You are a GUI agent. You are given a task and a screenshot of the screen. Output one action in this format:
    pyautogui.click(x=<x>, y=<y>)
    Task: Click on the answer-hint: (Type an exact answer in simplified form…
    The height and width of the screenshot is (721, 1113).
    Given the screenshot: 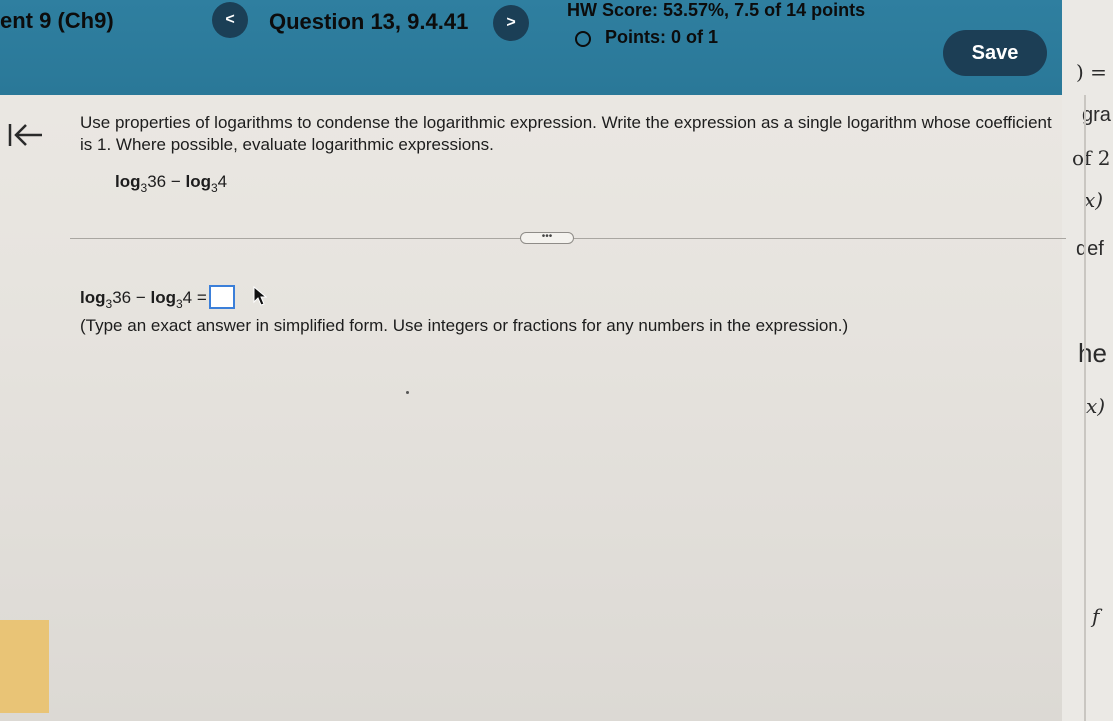 What is the action you would take?
    pyautogui.click(x=464, y=325)
    